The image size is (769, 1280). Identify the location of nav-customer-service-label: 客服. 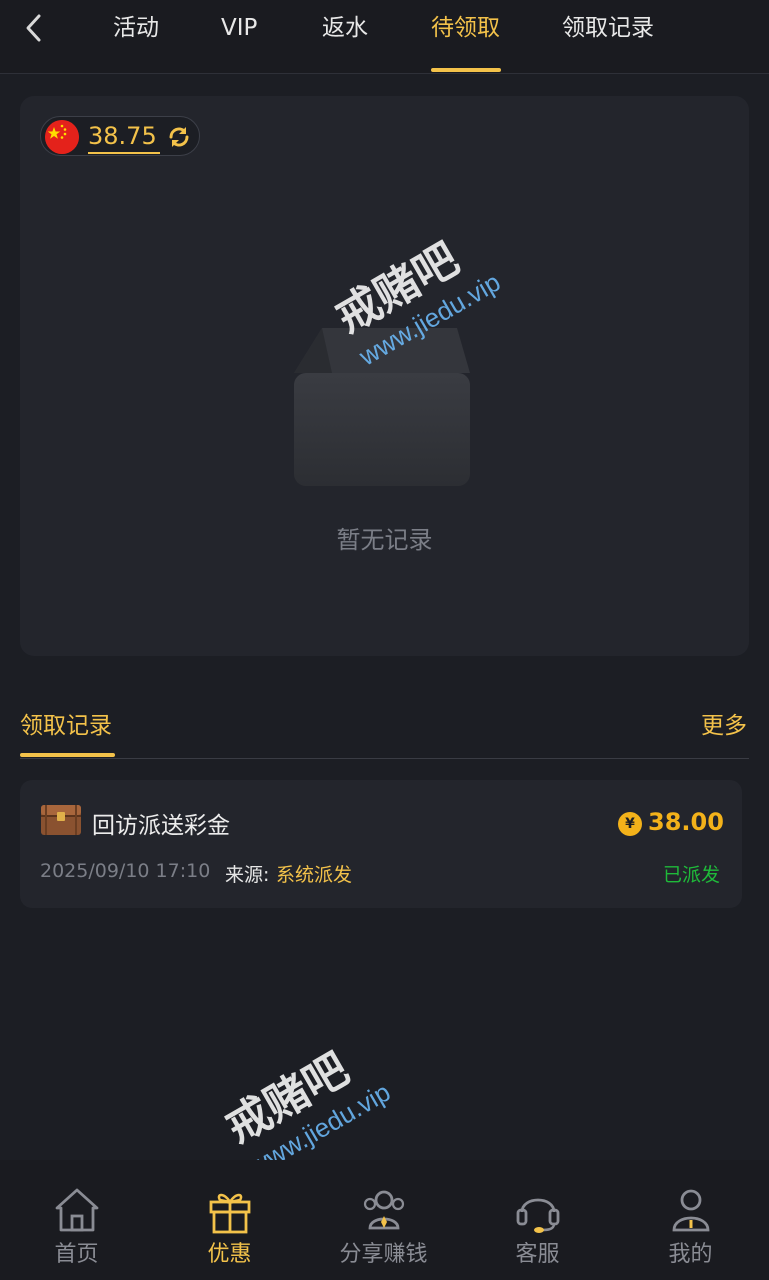
(537, 1254).